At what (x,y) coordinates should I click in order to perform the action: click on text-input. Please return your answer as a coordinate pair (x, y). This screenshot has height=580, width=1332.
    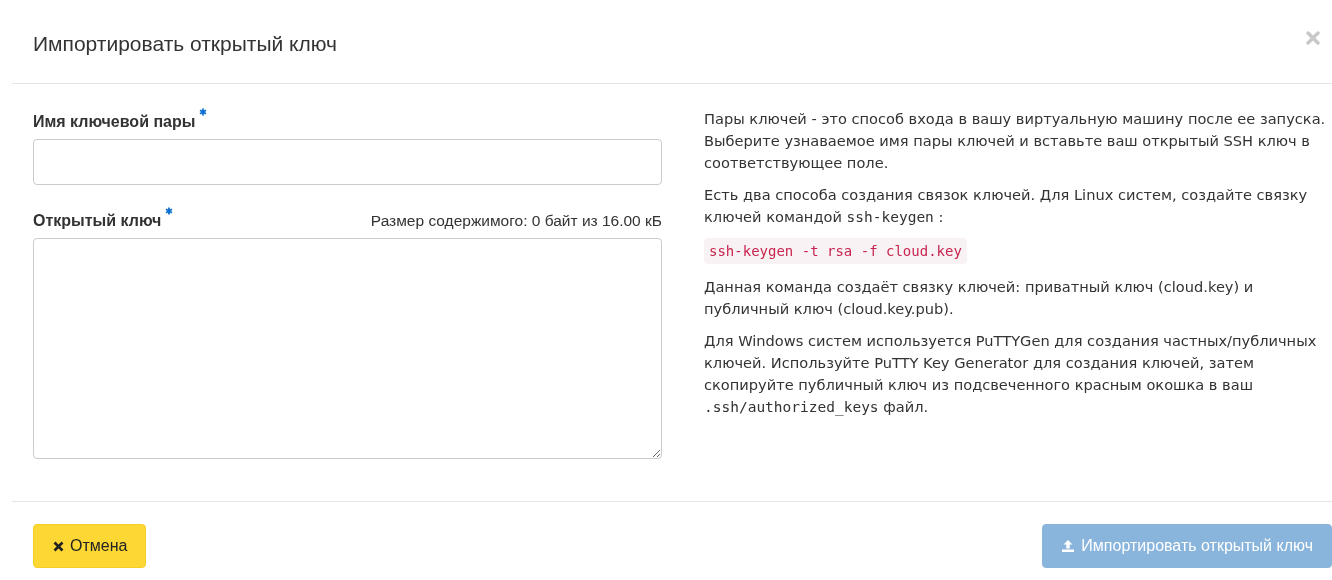
    Looking at the image, I should click on (347, 162).